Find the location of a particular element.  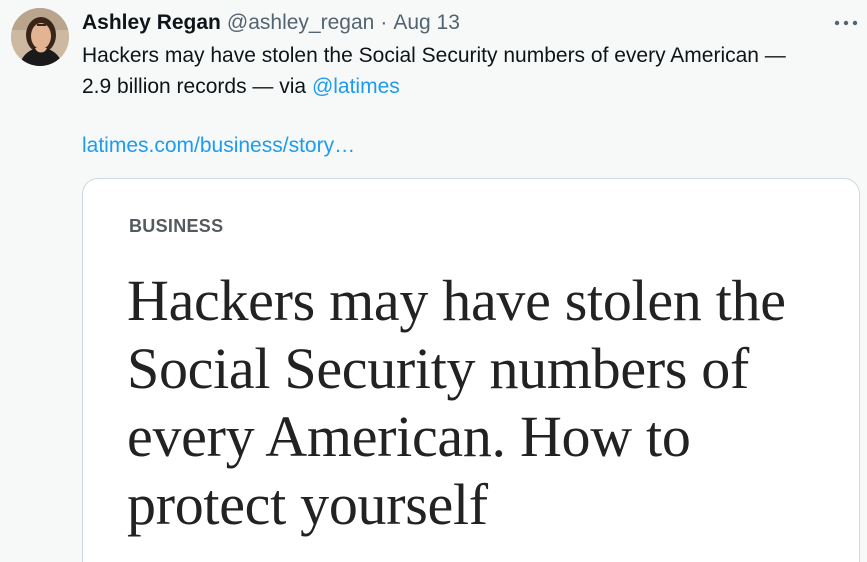

more-options-button is located at coordinates (846, 23).